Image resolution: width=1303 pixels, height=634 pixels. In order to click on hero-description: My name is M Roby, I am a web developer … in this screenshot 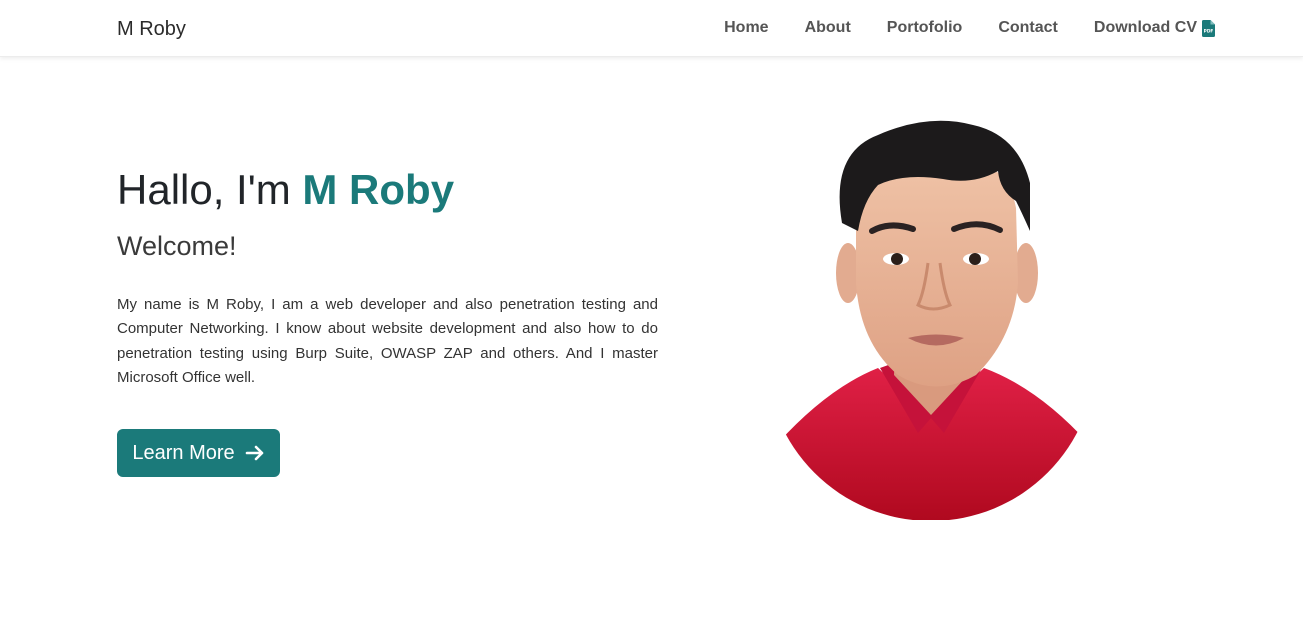, I will do `click(387, 341)`.